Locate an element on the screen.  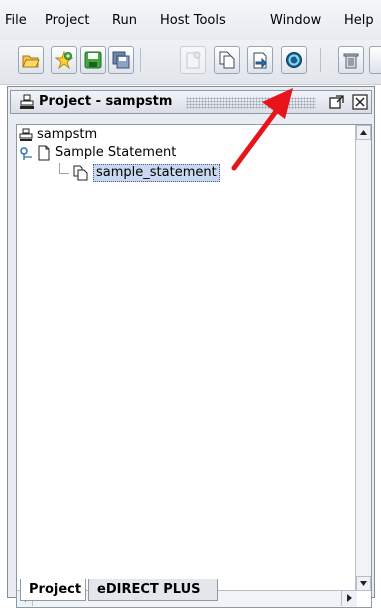
tree-expand-handle-icon is located at coordinates (26, 154).